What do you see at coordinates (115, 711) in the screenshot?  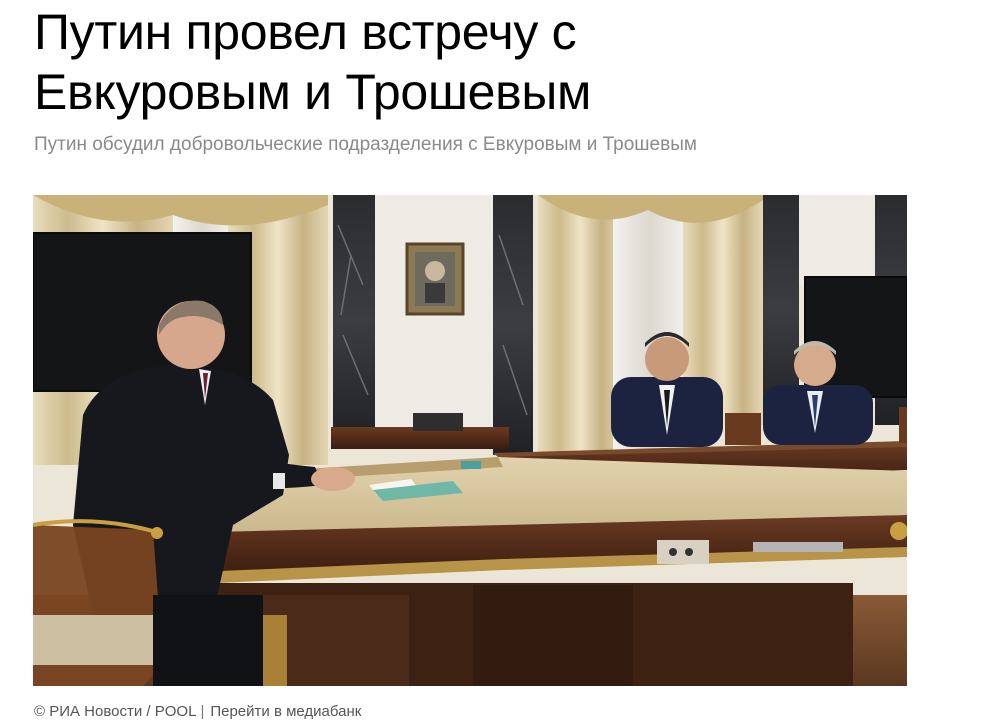 I see `photo-credit: © РИА Новости / POOL` at bounding box center [115, 711].